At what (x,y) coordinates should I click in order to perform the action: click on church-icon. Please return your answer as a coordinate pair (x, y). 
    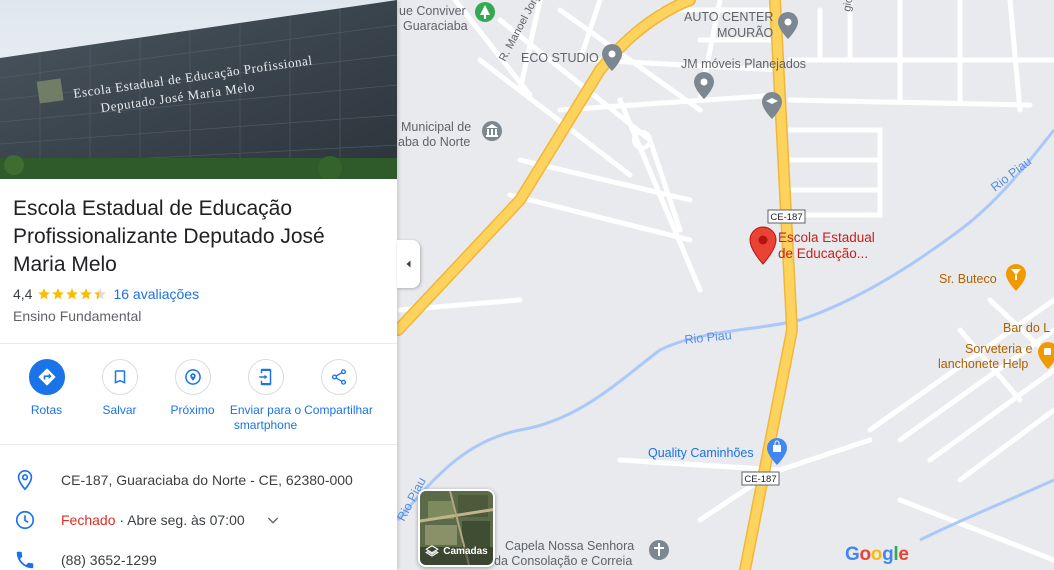
    Looking at the image, I should click on (659, 550).